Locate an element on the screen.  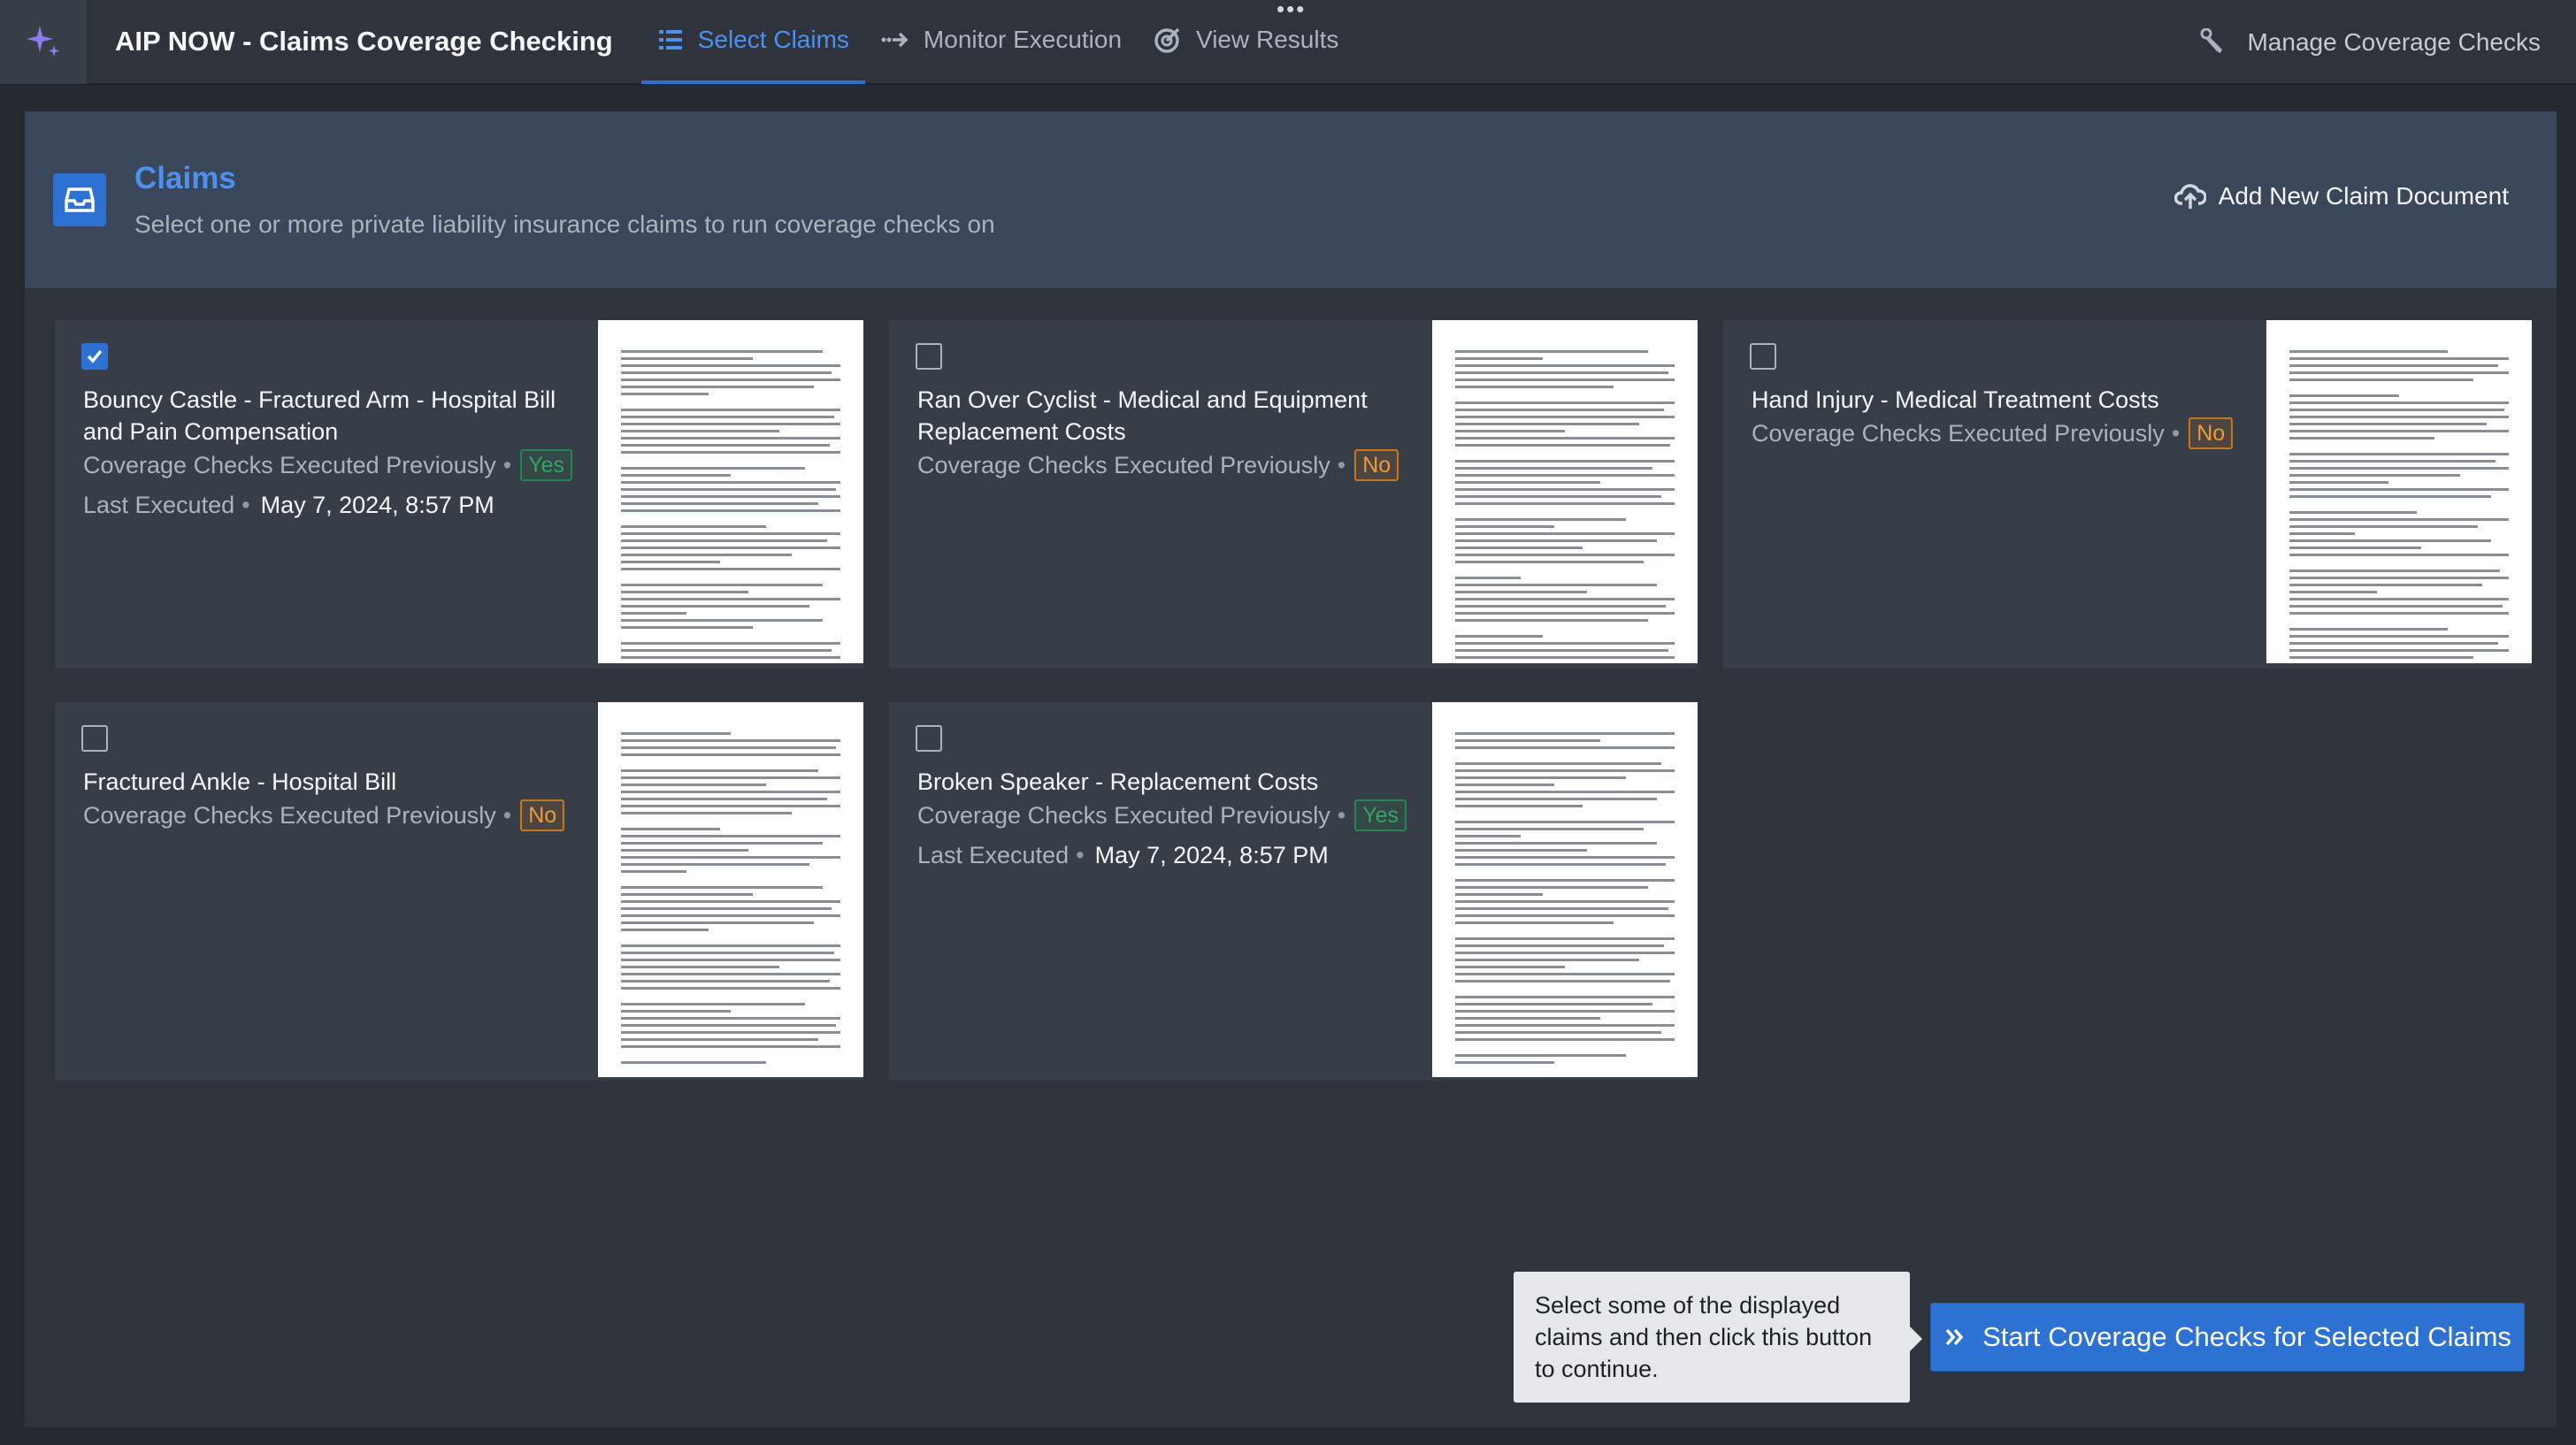
list-icon is located at coordinates (670, 40).